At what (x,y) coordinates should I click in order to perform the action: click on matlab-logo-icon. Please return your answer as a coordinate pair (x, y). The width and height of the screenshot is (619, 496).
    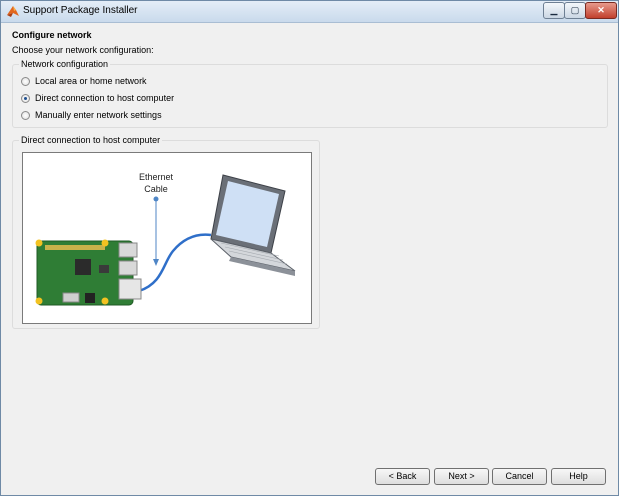
    Looking at the image, I should click on (13, 11).